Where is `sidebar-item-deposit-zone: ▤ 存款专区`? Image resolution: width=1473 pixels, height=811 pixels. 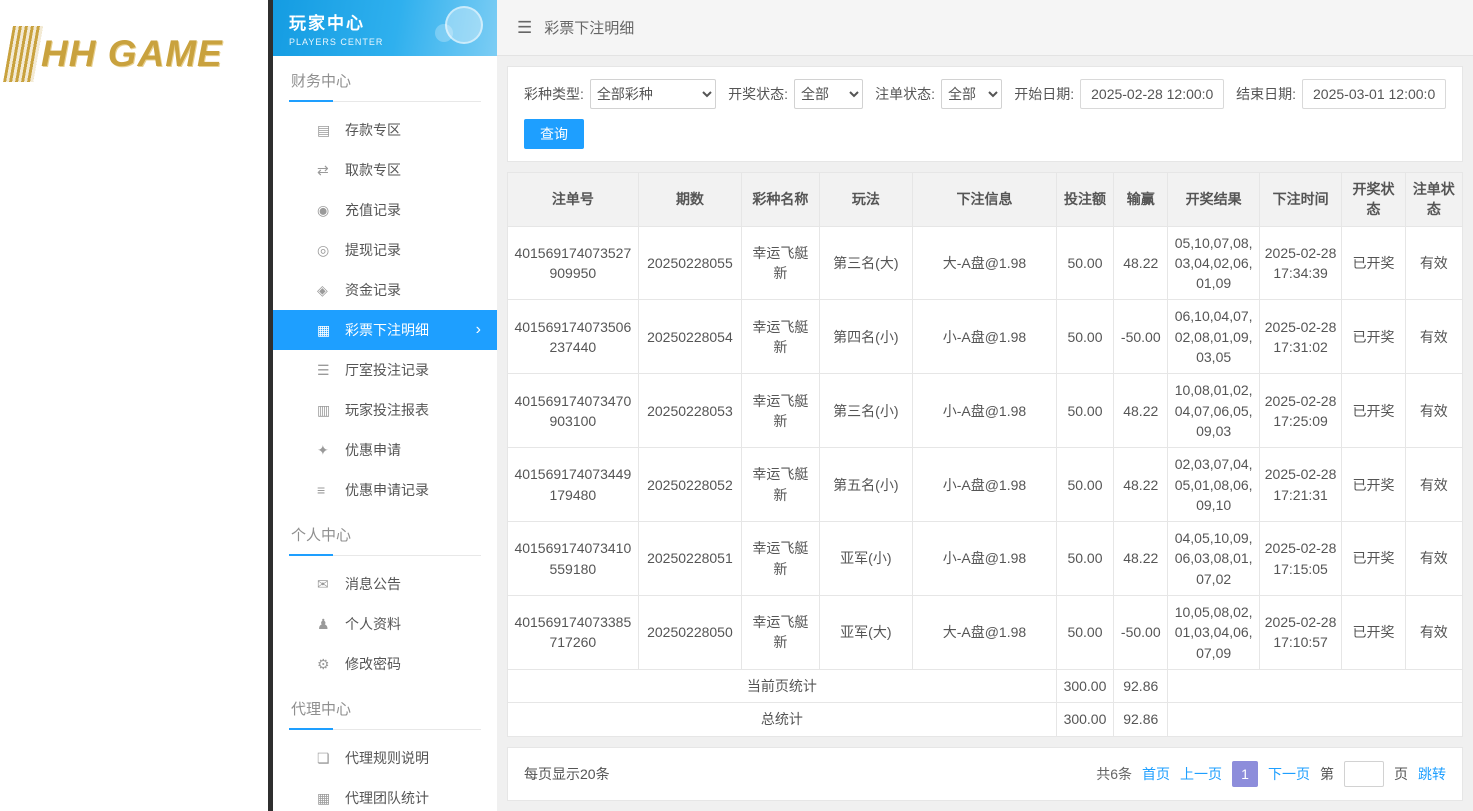 sidebar-item-deposit-zone: ▤ 存款专区 is located at coordinates (385, 130).